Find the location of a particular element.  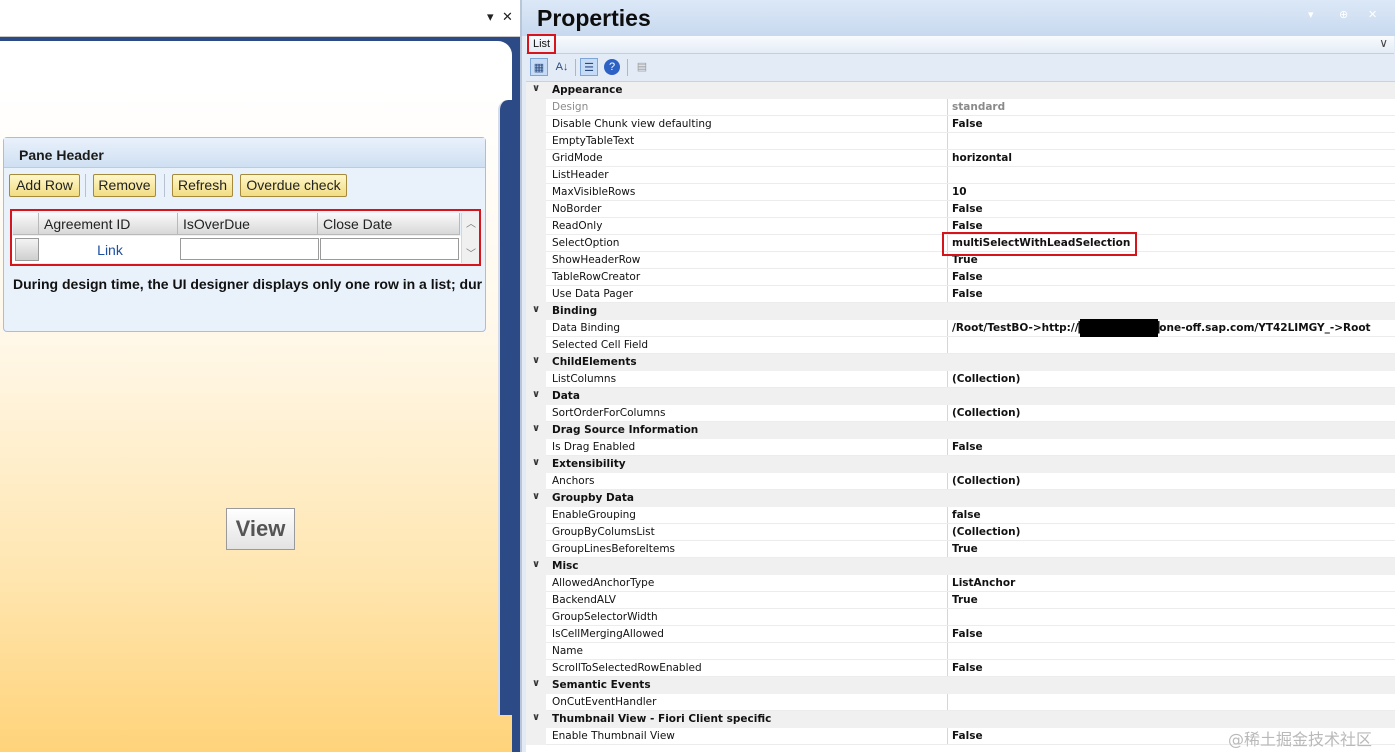

property-row-tablerowcreator: TableRowCreator False is located at coordinates (960, 277).